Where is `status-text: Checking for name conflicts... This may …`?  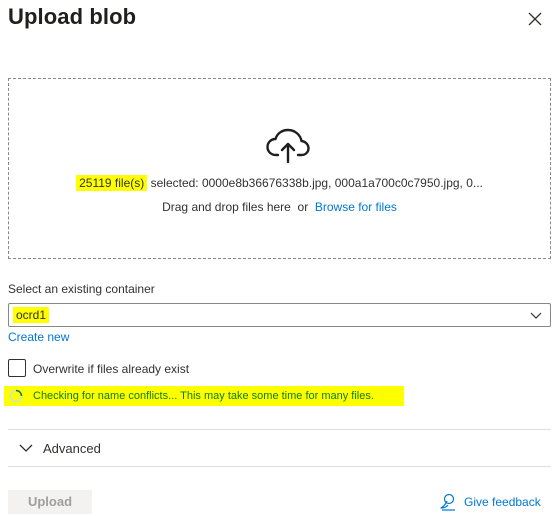
status-text: Checking for name conflicts... This may … is located at coordinates (203, 396).